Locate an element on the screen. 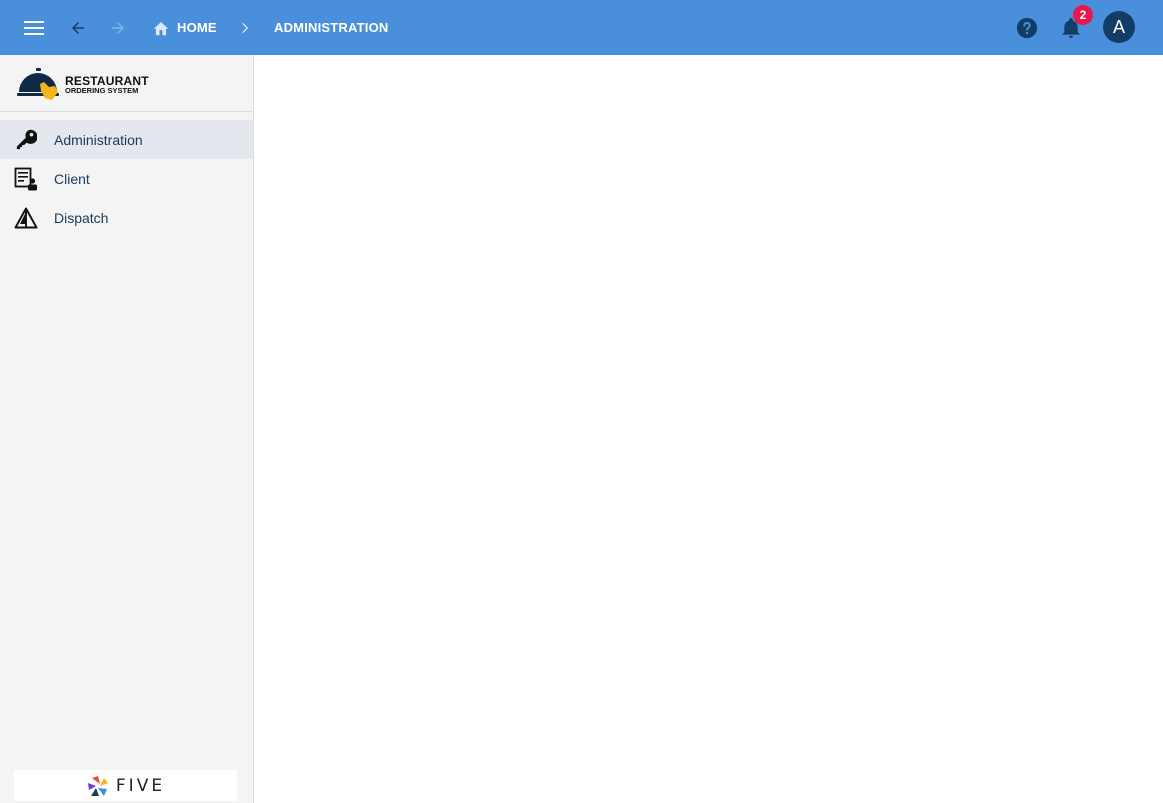  hamburger-menu-icon is located at coordinates (34, 28).